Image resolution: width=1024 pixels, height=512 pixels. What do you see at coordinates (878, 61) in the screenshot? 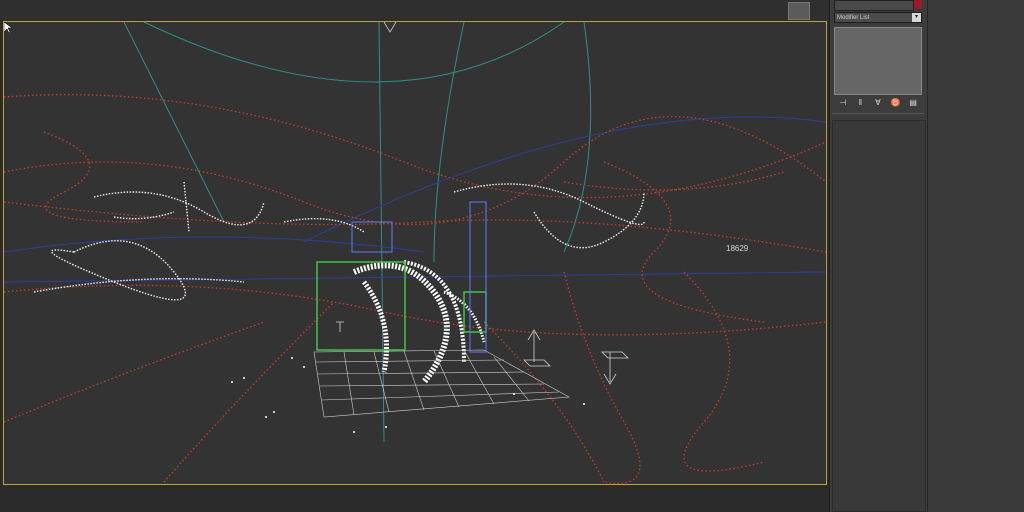
I see `modifier-stack-list` at bounding box center [878, 61].